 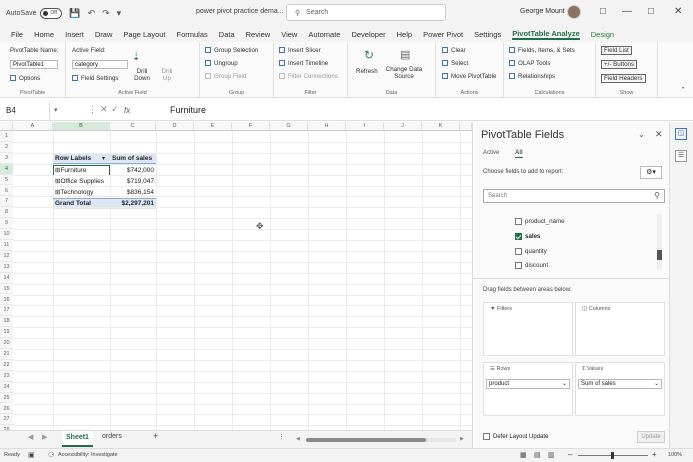 I want to click on rows-area: ☰ Rows product ⌄, so click(x=528, y=389).